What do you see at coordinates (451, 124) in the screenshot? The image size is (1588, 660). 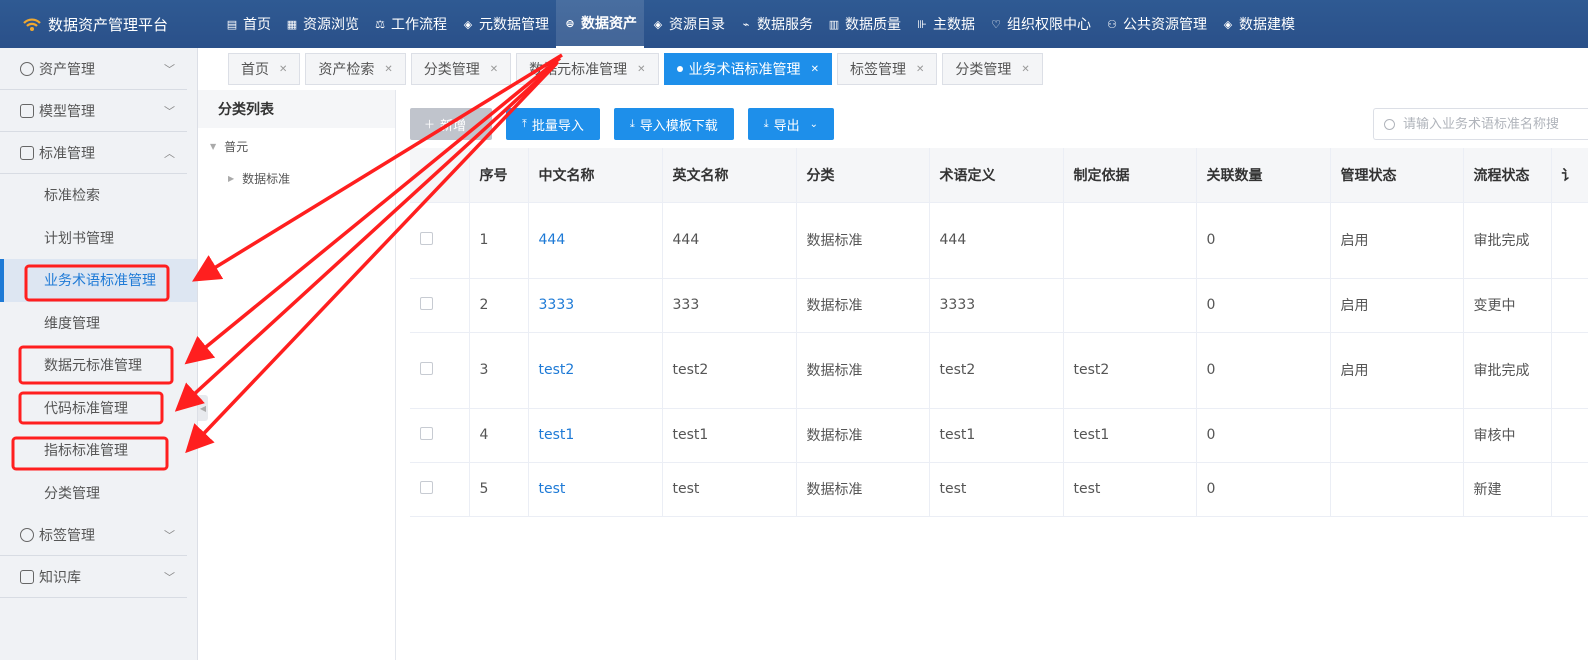 I see `add-button: ＋ 新增` at bounding box center [451, 124].